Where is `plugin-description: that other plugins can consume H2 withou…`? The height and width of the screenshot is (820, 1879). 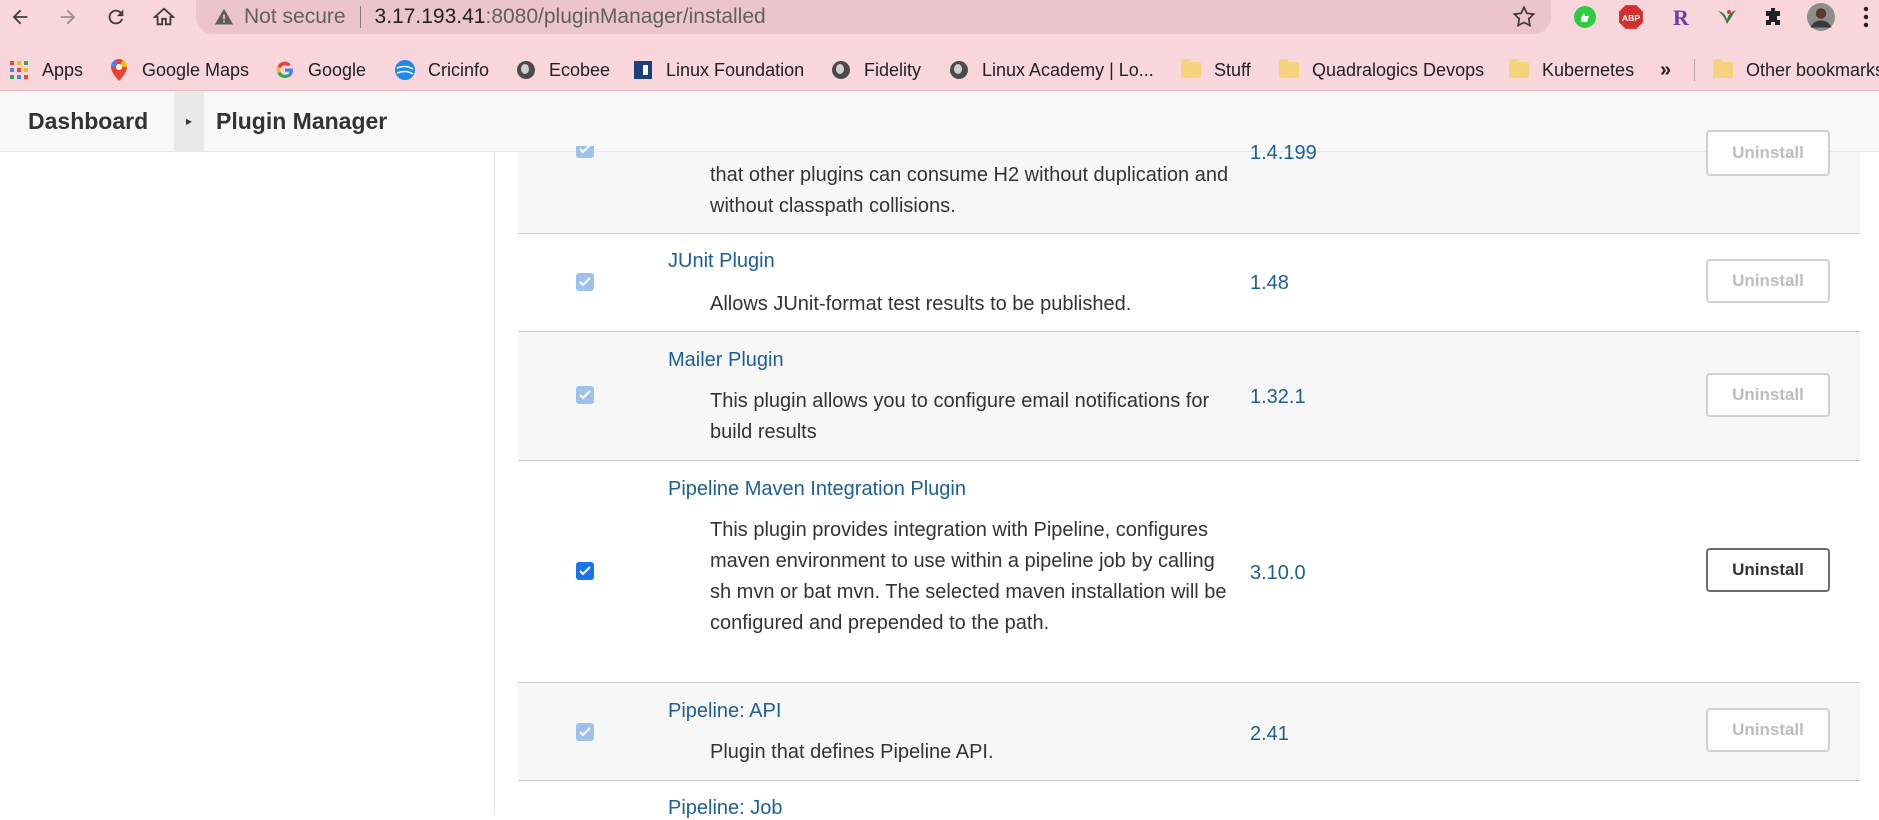
plugin-description: that other plugins can consume H2 withou… is located at coordinates (969, 190).